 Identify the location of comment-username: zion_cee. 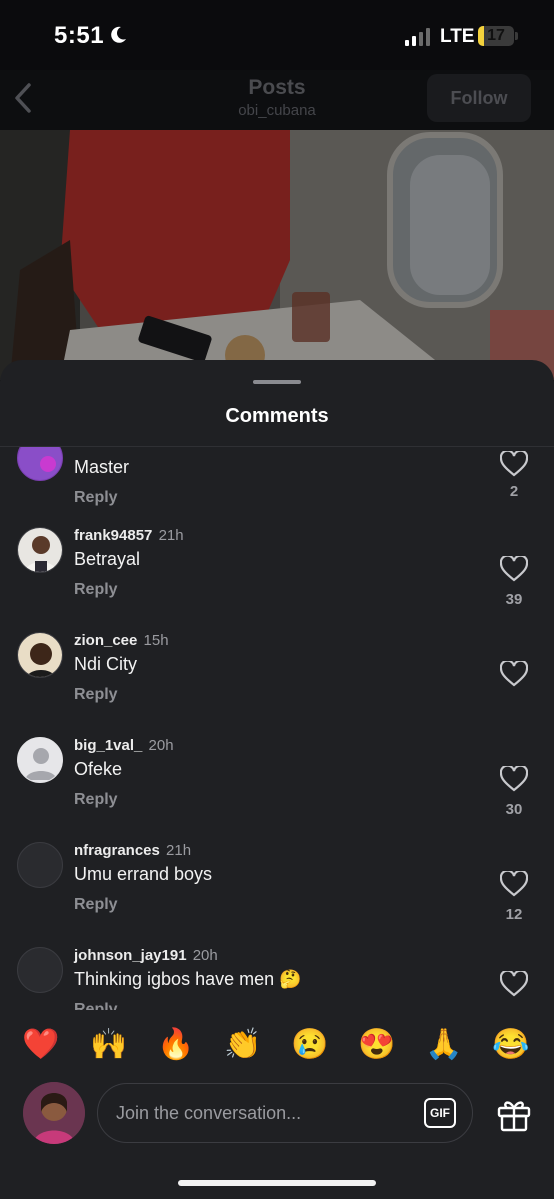
(105, 640).